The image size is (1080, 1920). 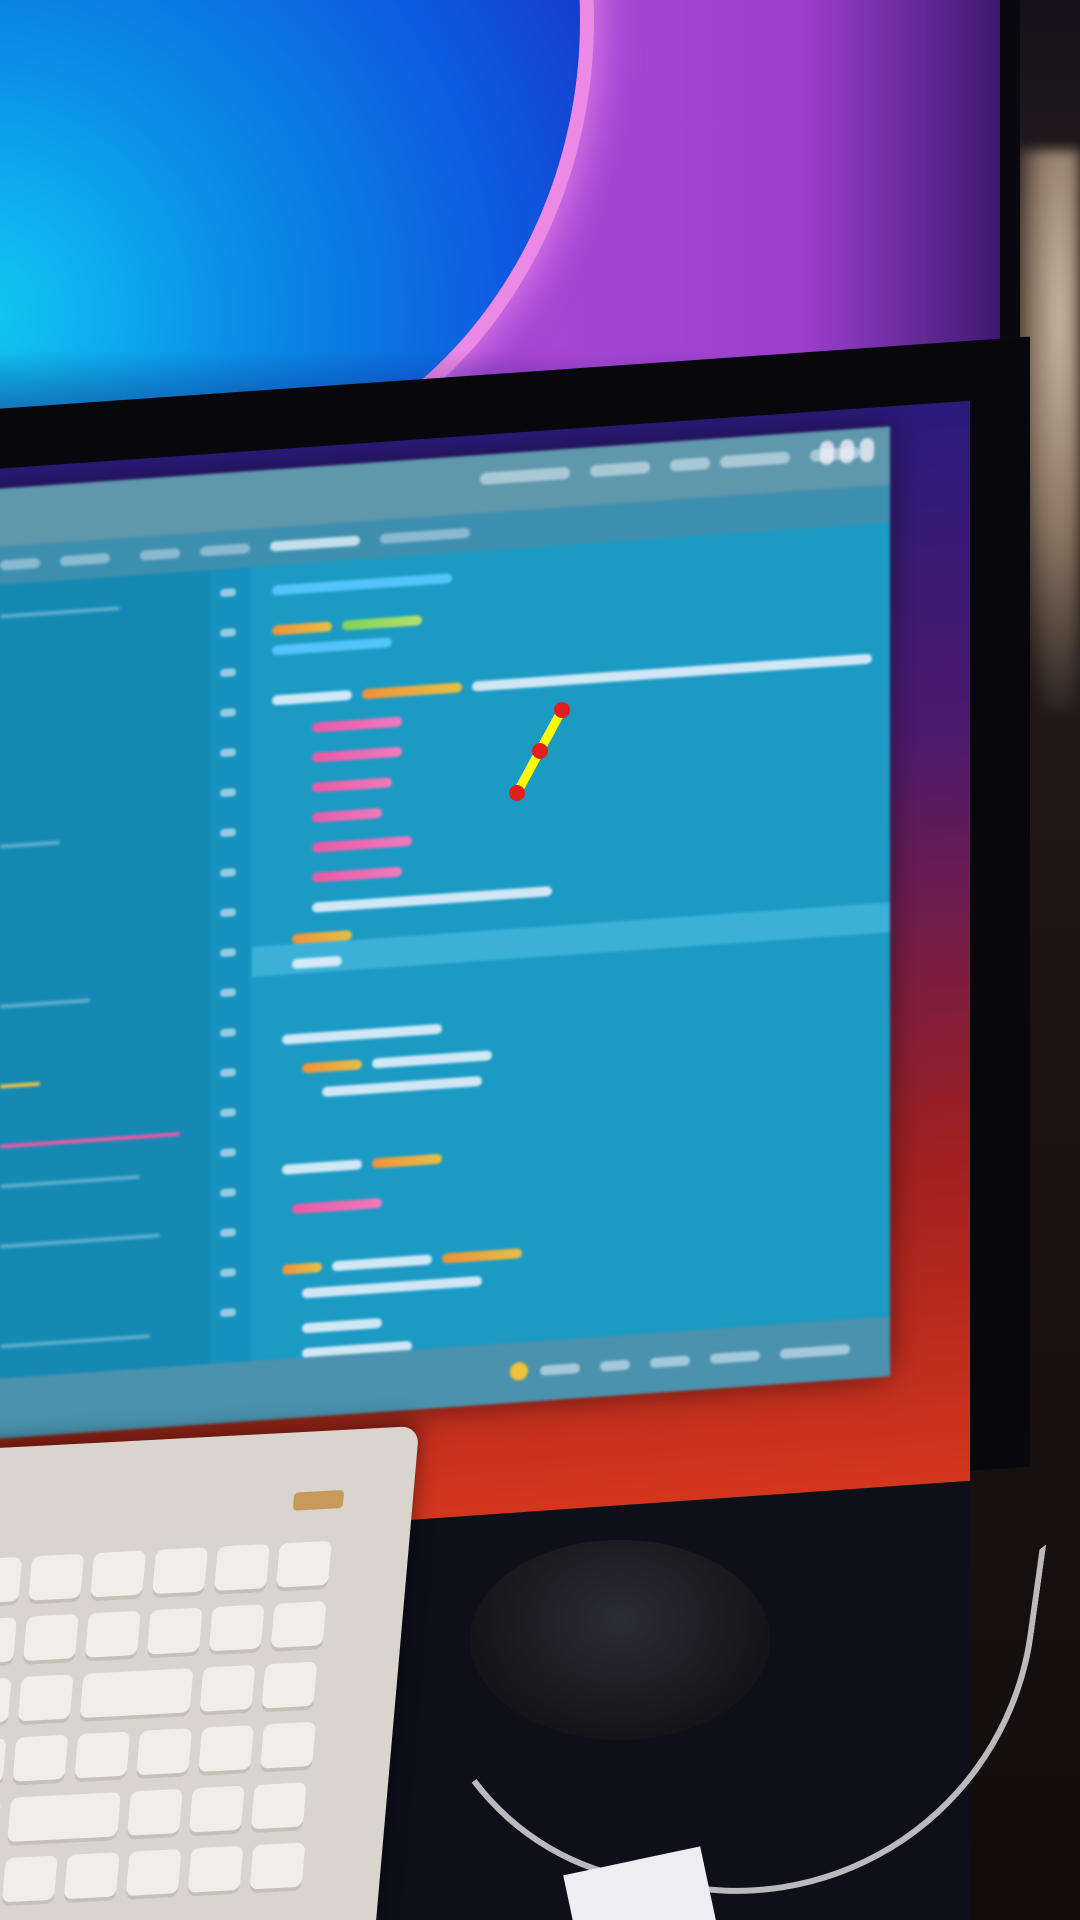 What do you see at coordinates (106, 1004) in the screenshot?
I see `project-sidebar` at bounding box center [106, 1004].